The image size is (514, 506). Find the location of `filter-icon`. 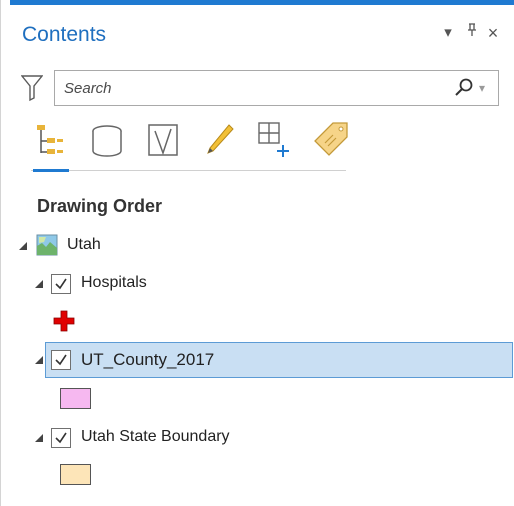

filter-icon is located at coordinates (32, 88).